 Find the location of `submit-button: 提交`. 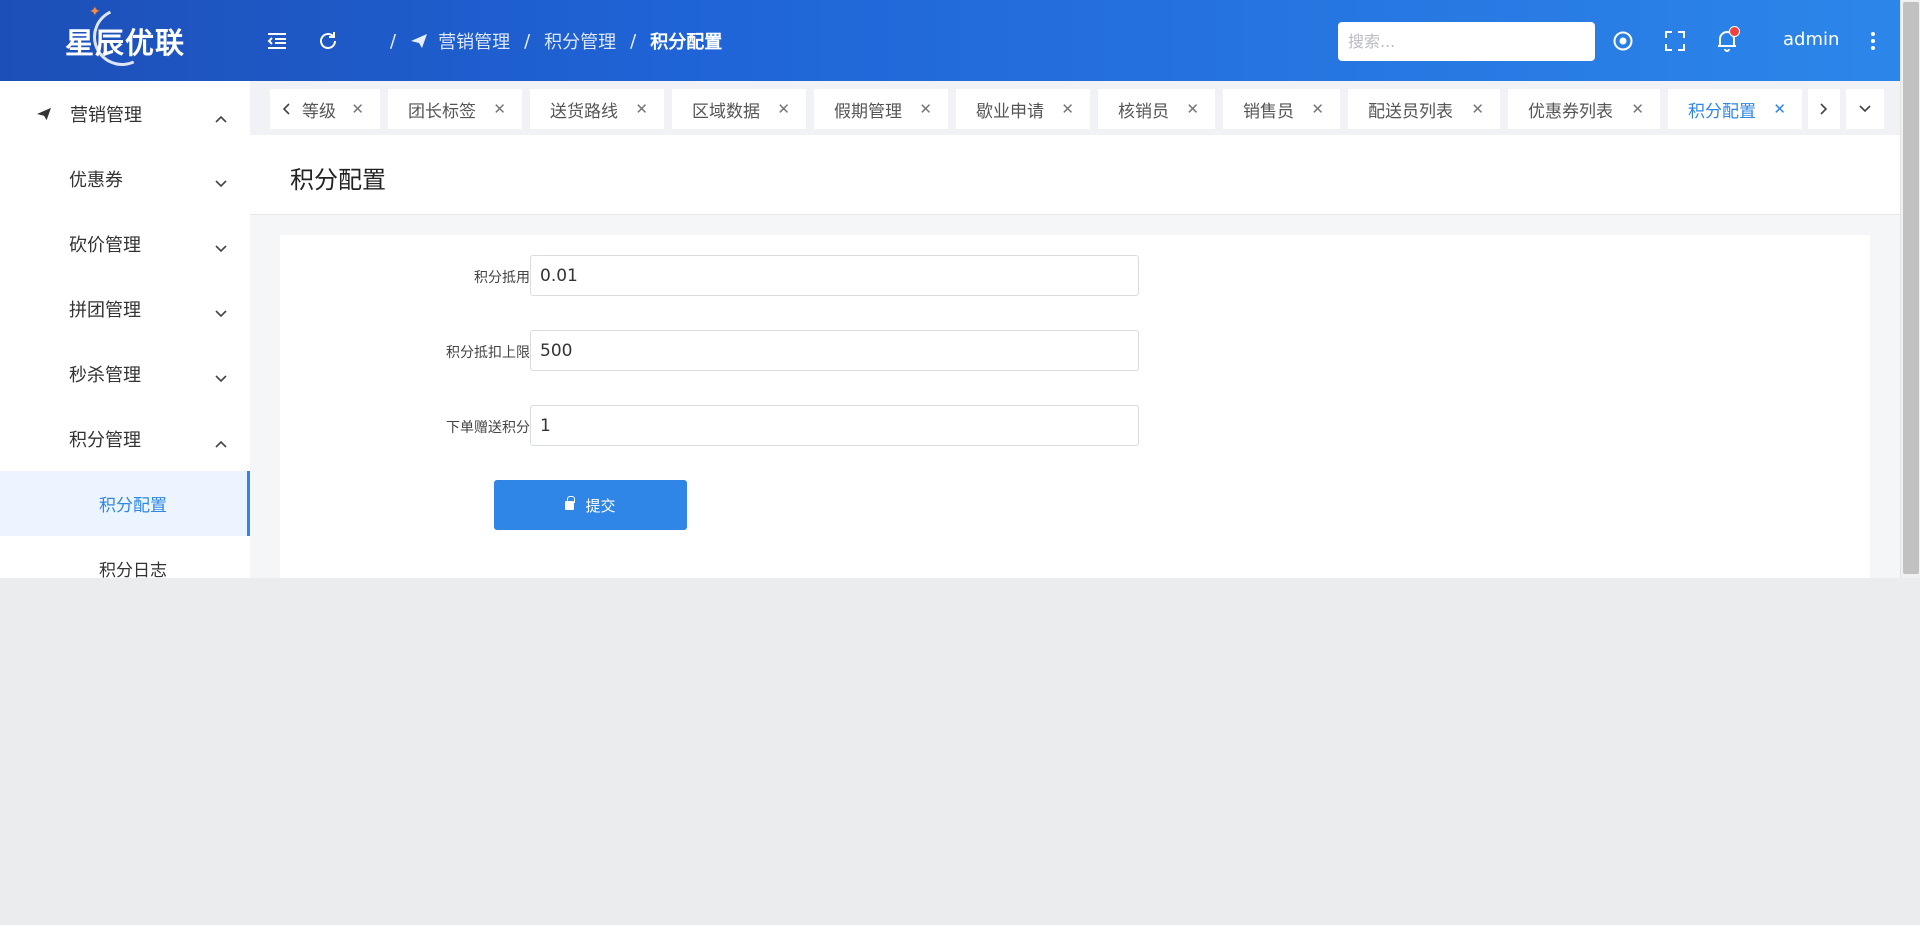

submit-button: 提交 is located at coordinates (590, 505).